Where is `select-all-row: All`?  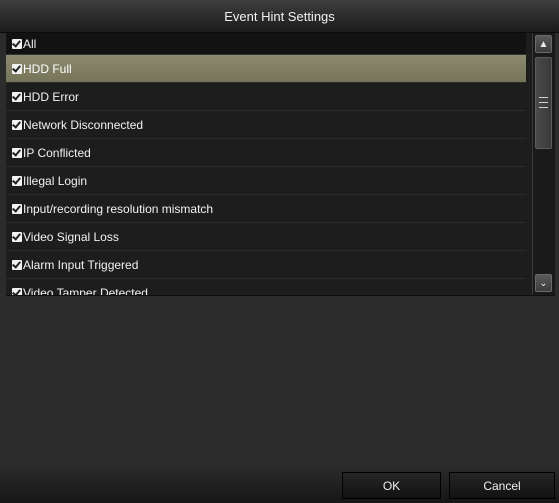
select-all-row: All is located at coordinates (266, 44).